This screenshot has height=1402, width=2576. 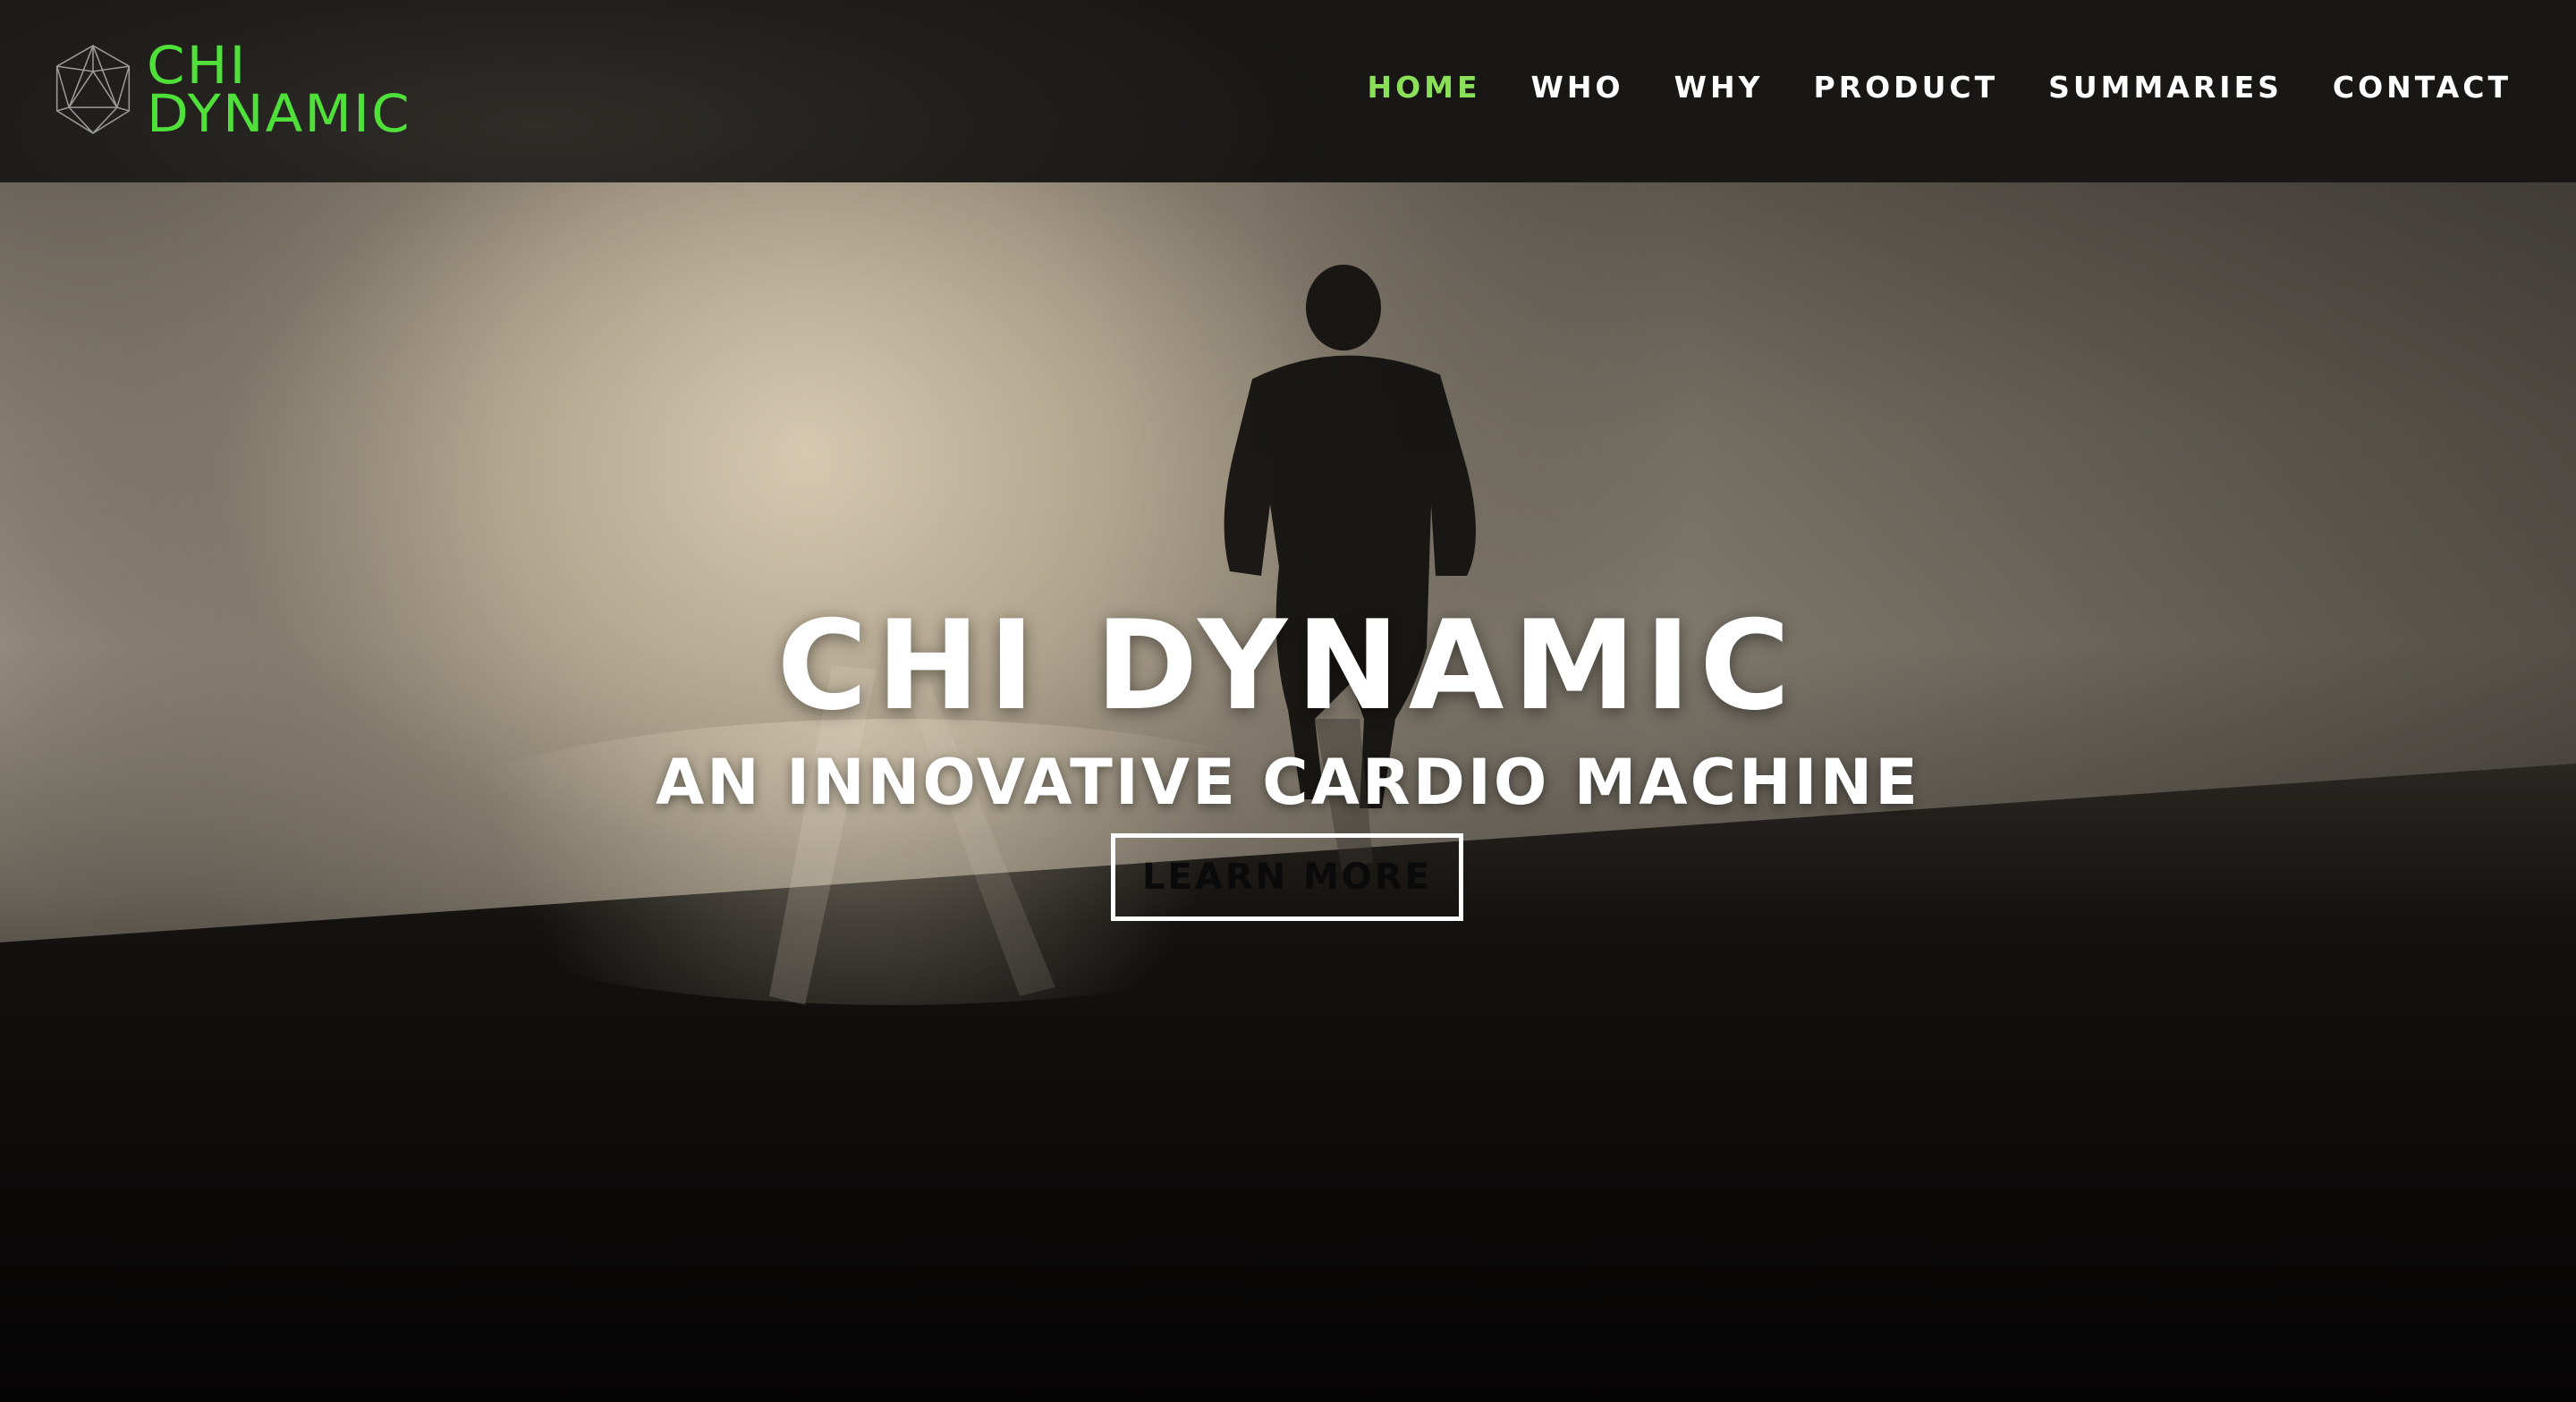 I want to click on icosahedron-icon, so click(x=93, y=89).